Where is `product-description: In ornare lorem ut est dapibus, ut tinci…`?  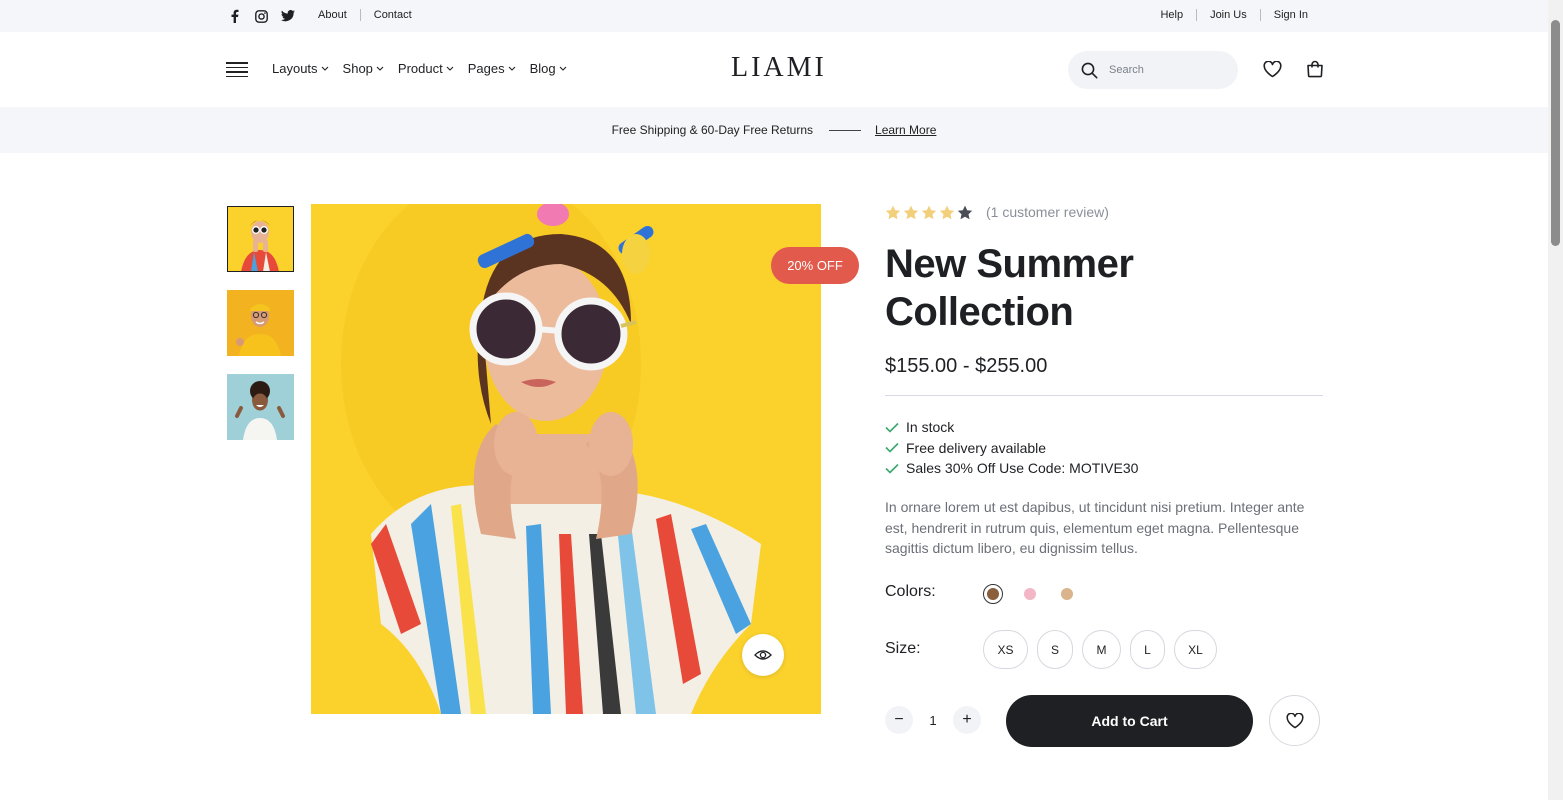 product-description: In ornare lorem ut est dapibus, ut tinci… is located at coordinates (1095, 527).